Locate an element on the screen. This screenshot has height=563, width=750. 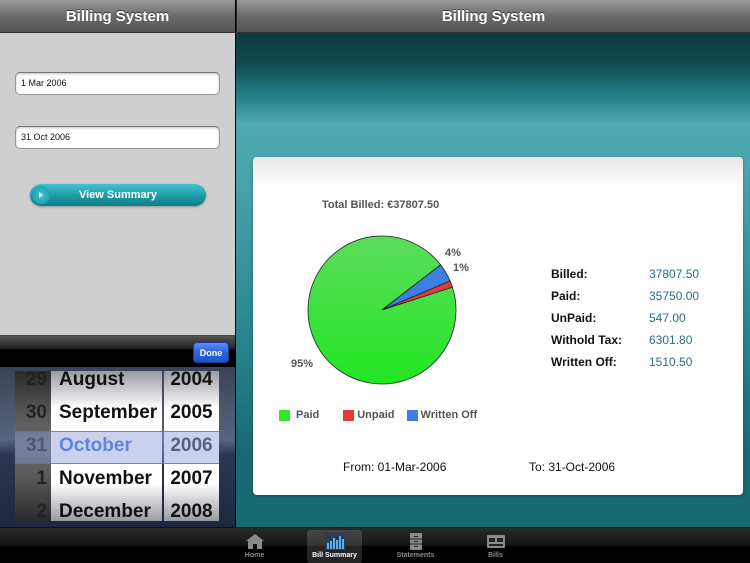
picker-selection-indicator is located at coordinates (117, 447).